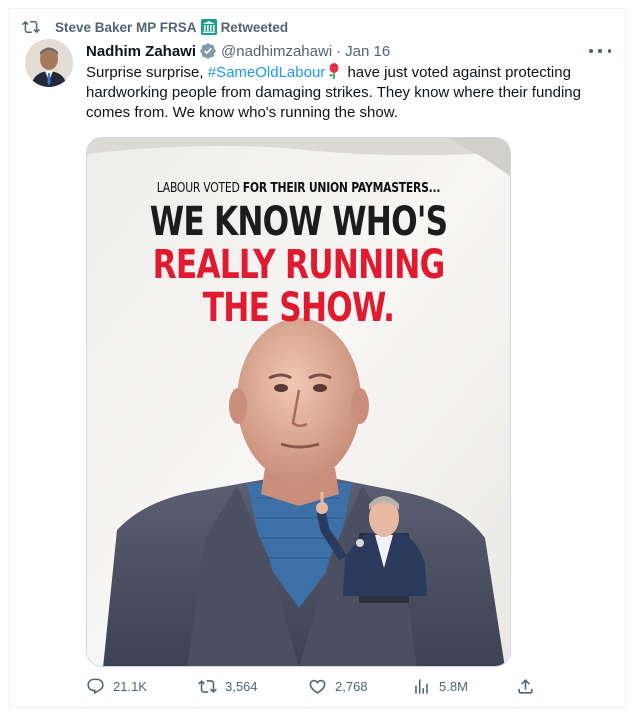  What do you see at coordinates (254, 27) in the screenshot?
I see `retweeted-label: Retweeted` at bounding box center [254, 27].